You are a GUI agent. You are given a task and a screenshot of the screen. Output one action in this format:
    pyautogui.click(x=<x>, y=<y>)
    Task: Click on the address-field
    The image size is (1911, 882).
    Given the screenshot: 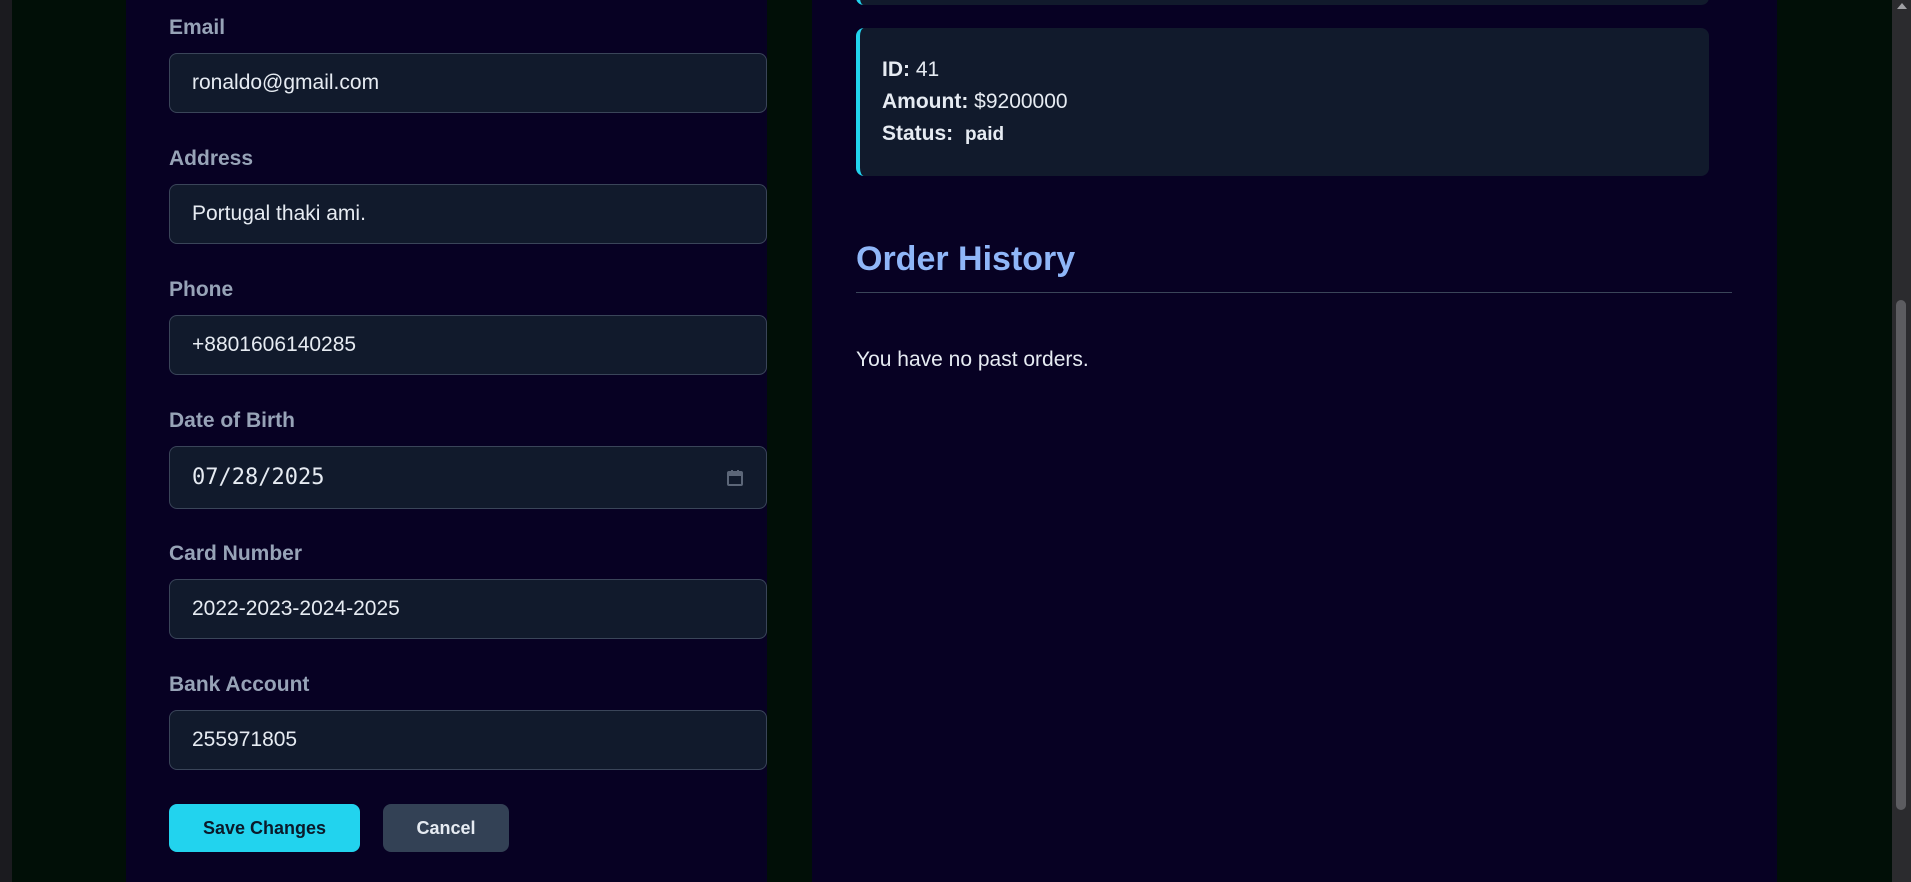 What is the action you would take?
    pyautogui.click(x=468, y=214)
    